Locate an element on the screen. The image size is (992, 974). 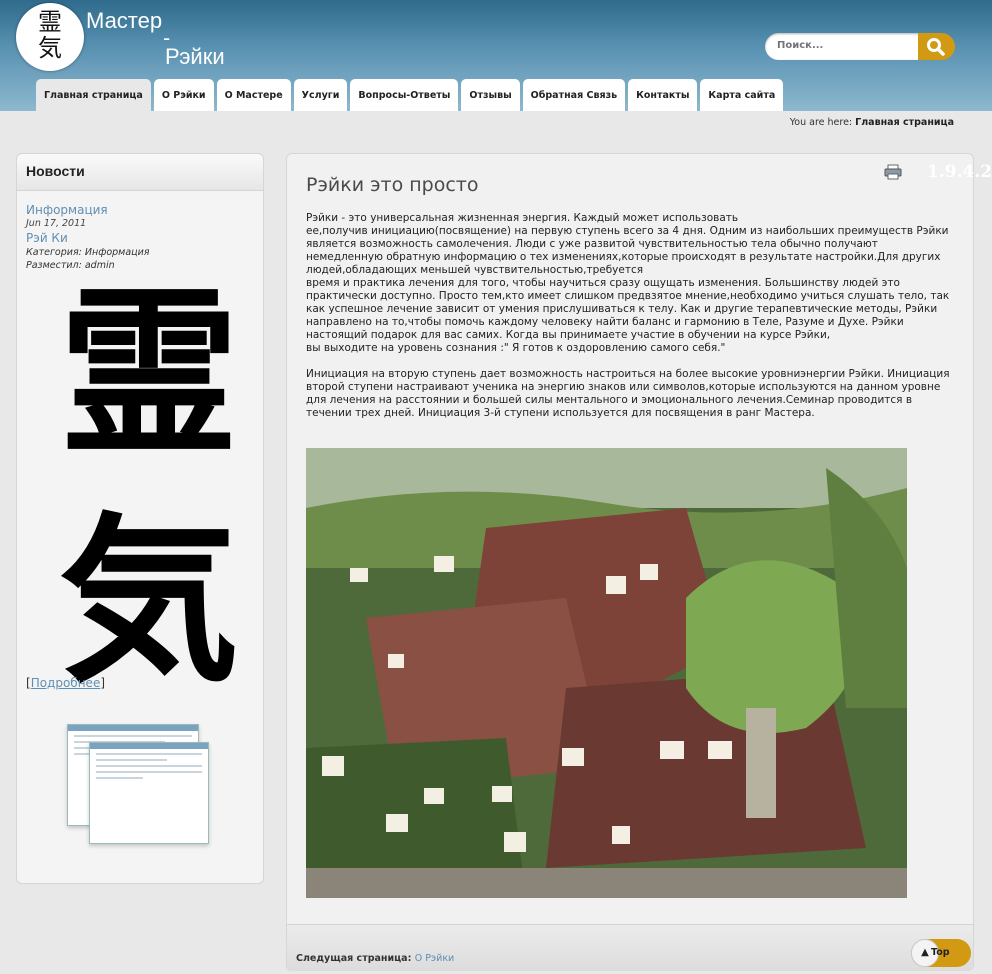
sidebar-header: Новости is located at coordinates (140, 172).